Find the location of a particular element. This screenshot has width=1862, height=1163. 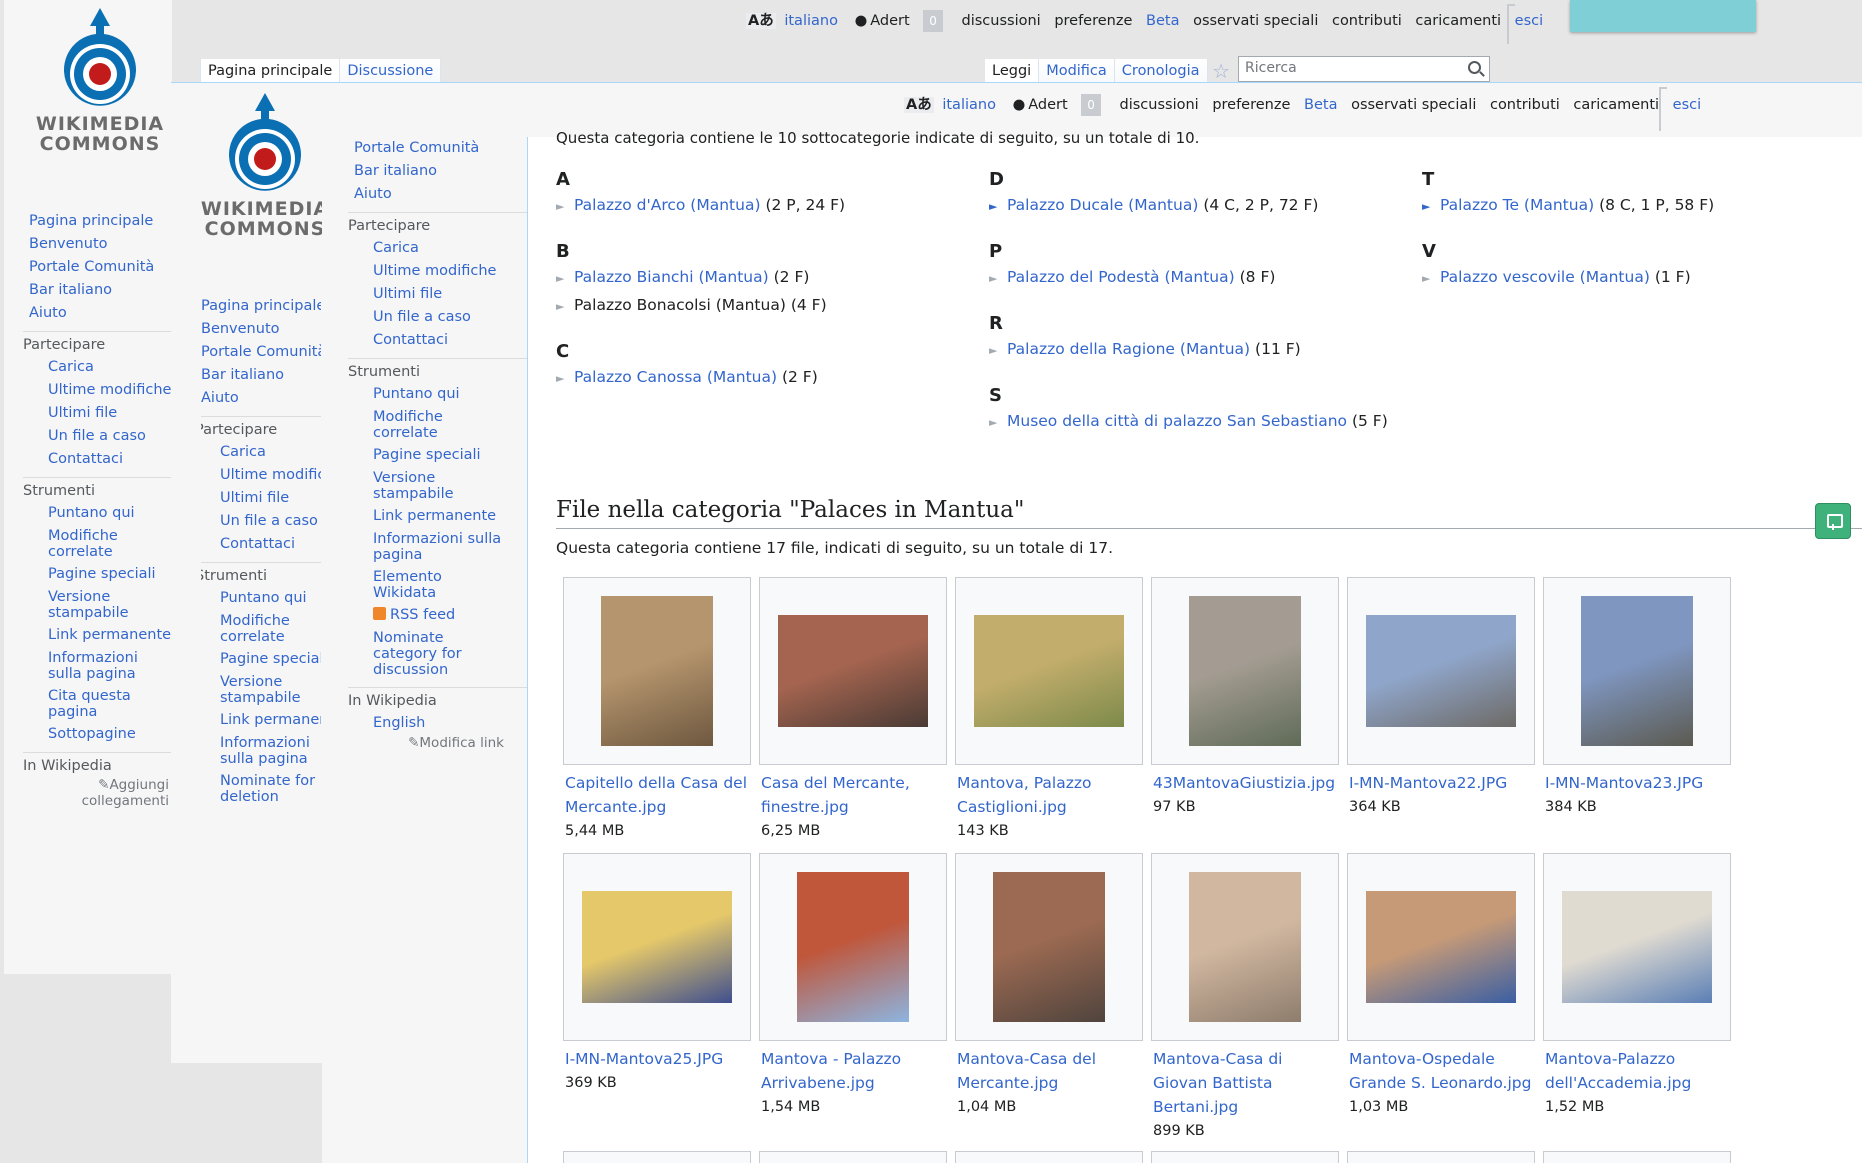

sidebar3-nav-help: Aiuto is located at coordinates (444, 194).